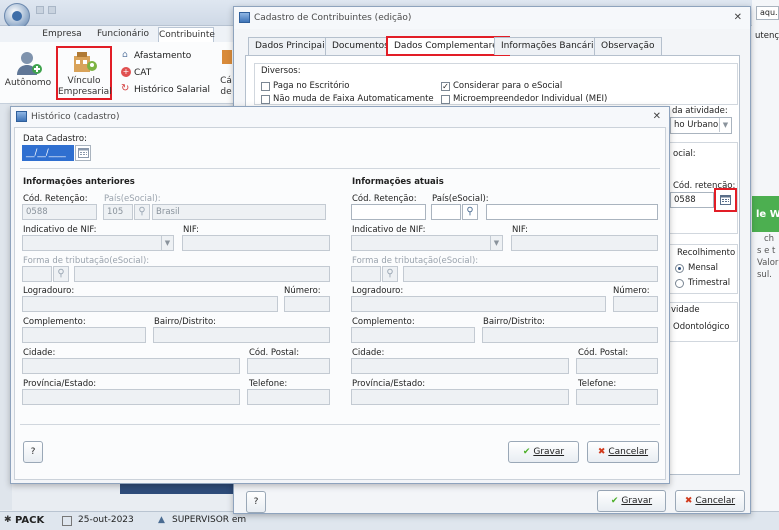  I want to click on anteriores-logradouro-label: Logradouro:, so click(49, 291).